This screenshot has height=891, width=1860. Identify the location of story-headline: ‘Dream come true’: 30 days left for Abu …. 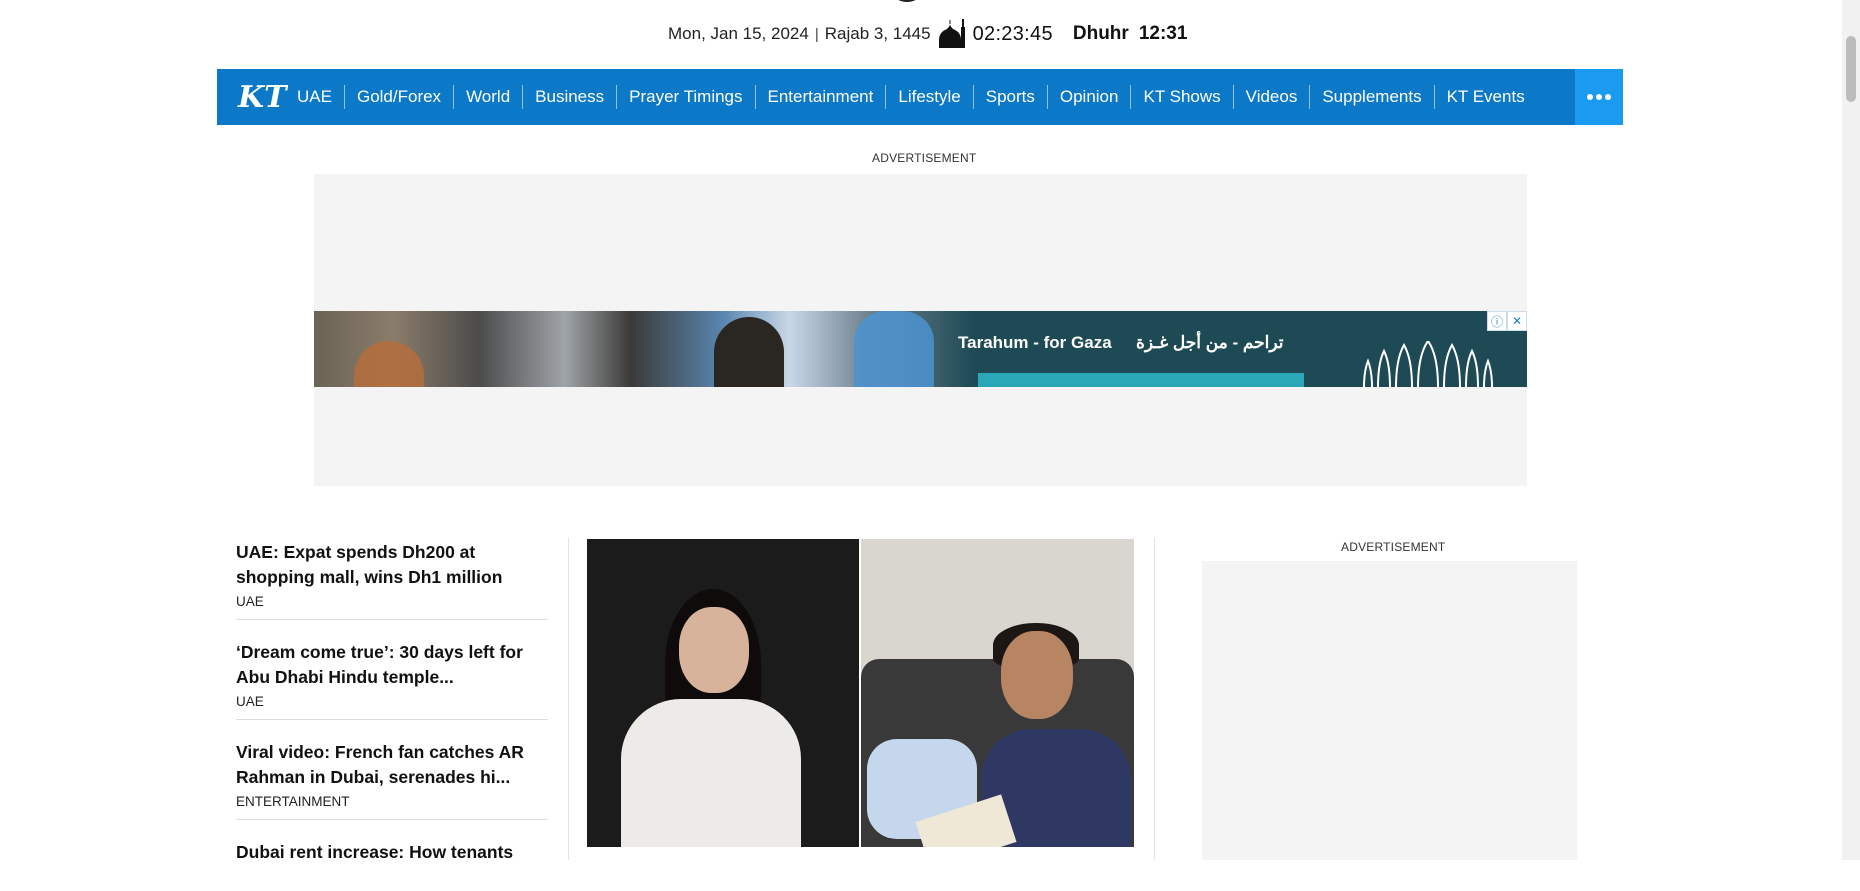
(392, 665).